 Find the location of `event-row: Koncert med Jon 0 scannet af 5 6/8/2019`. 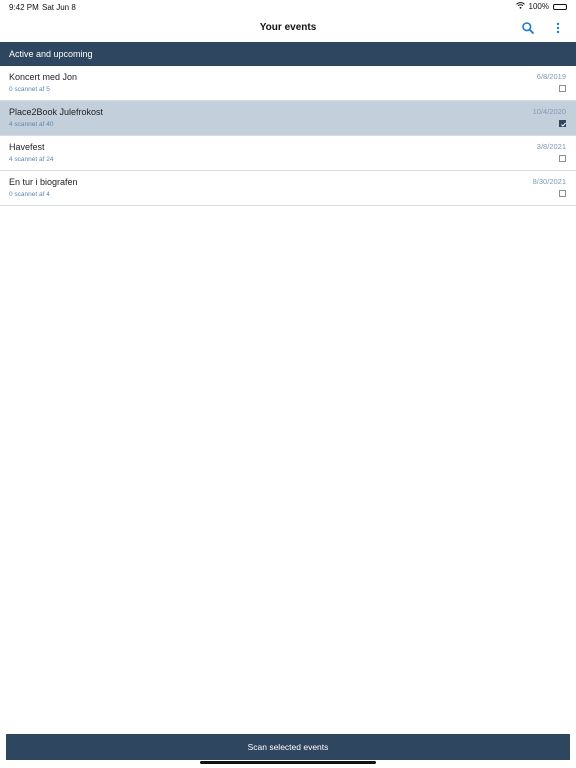

event-row: Koncert med Jon 0 scannet af 5 6/8/2019 is located at coordinates (288, 83).